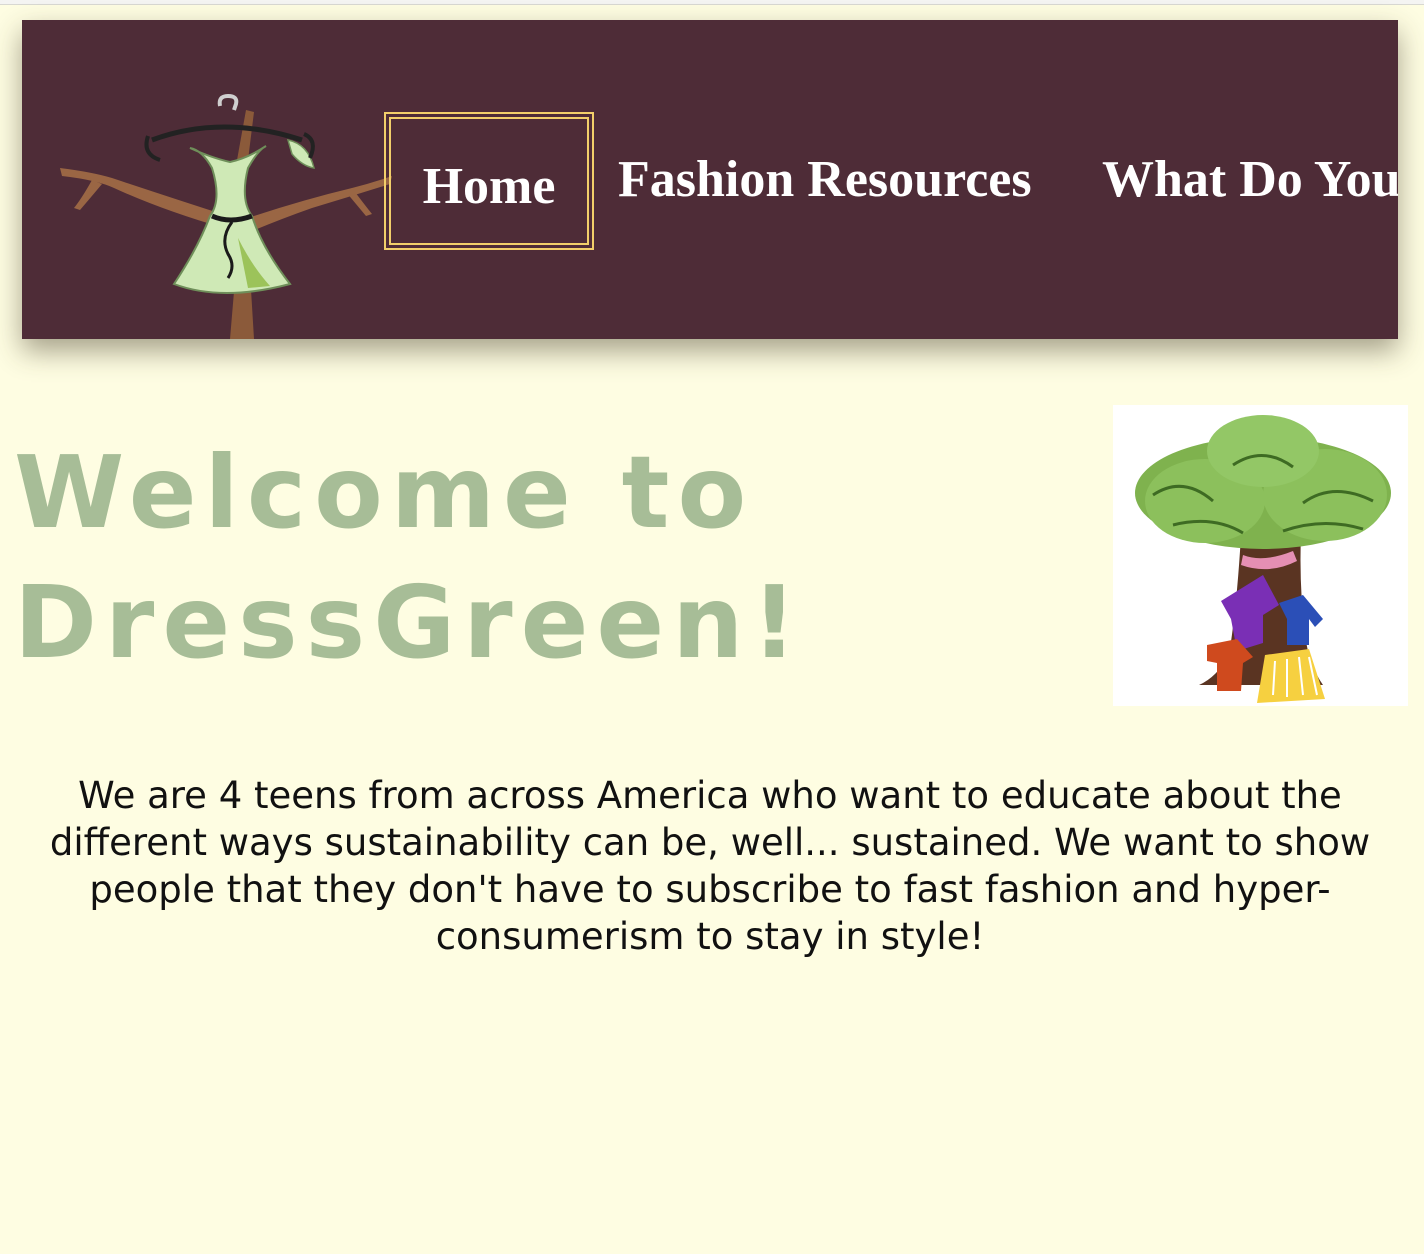  What do you see at coordinates (1250, 181) in the screenshot?
I see `nav-what-do-you-link: What Do You` at bounding box center [1250, 181].